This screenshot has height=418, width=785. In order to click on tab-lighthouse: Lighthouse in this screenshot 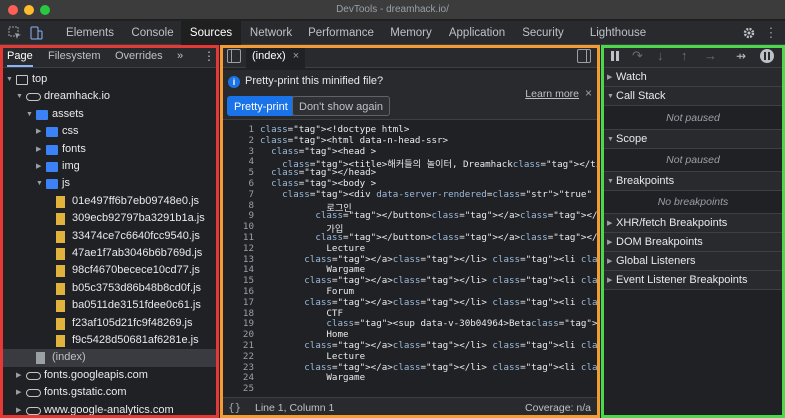, I will do `click(618, 33)`.